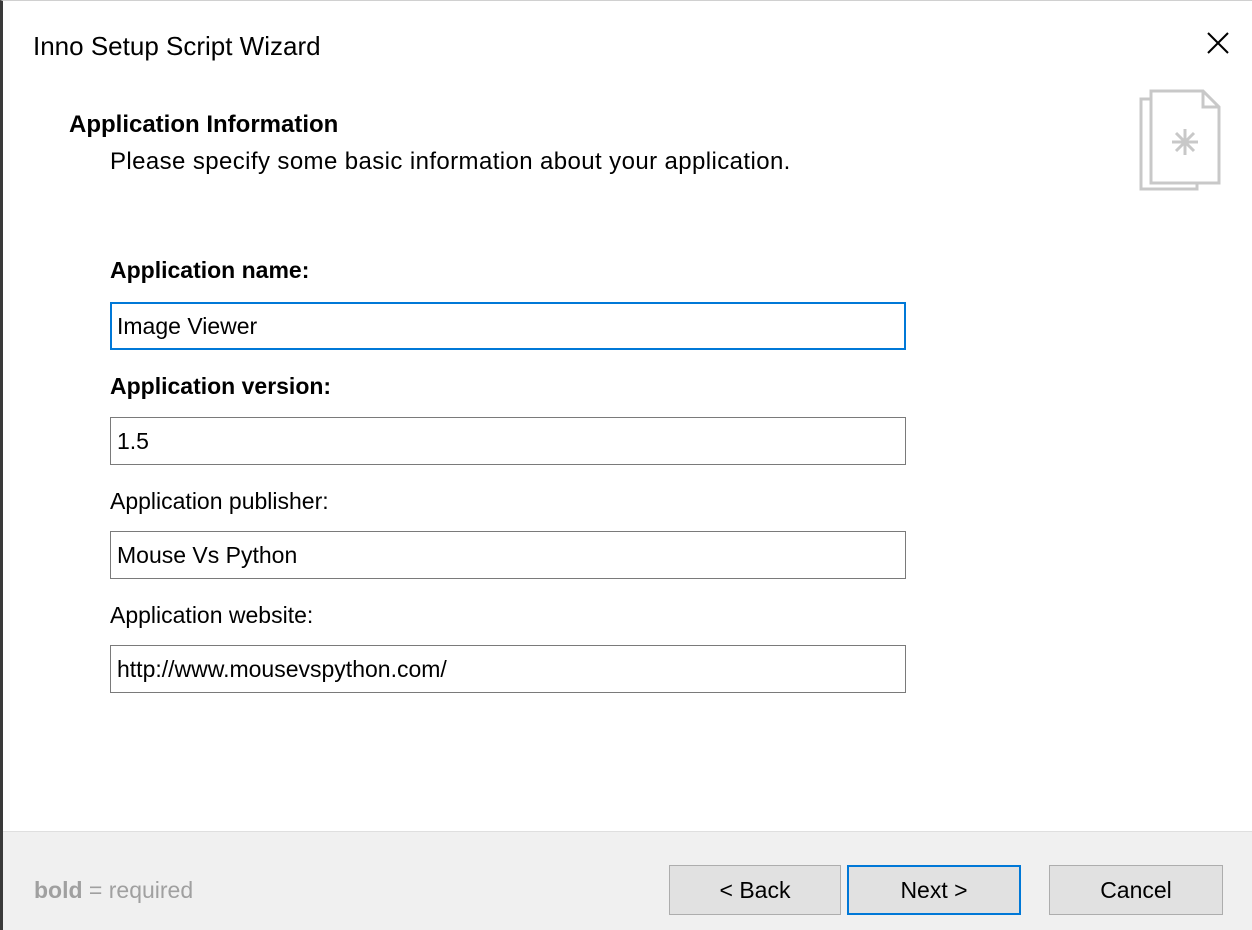  I want to click on cancel-button: Cancel, so click(1136, 890).